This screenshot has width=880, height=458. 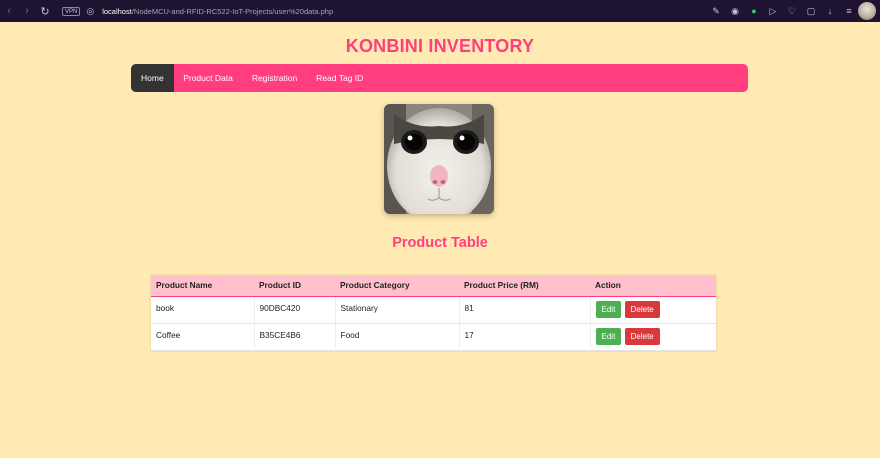 I want to click on shield-icon: ●, so click(x=754, y=11).